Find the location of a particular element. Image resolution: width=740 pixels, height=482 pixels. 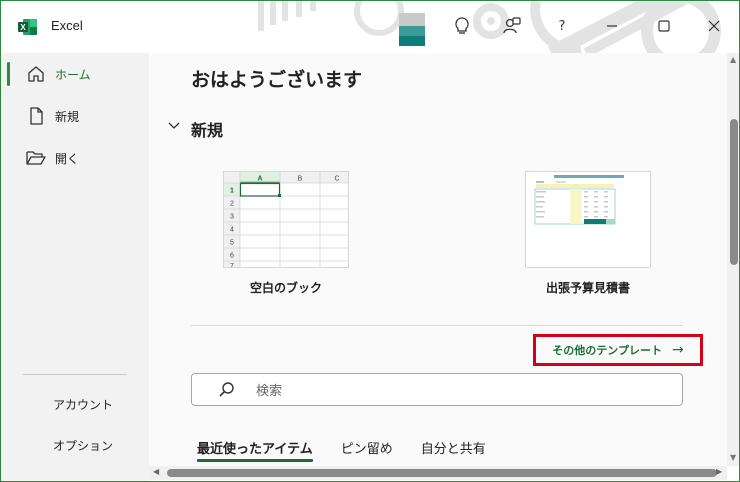

sidebar-item-open: 開く is located at coordinates (75, 158).